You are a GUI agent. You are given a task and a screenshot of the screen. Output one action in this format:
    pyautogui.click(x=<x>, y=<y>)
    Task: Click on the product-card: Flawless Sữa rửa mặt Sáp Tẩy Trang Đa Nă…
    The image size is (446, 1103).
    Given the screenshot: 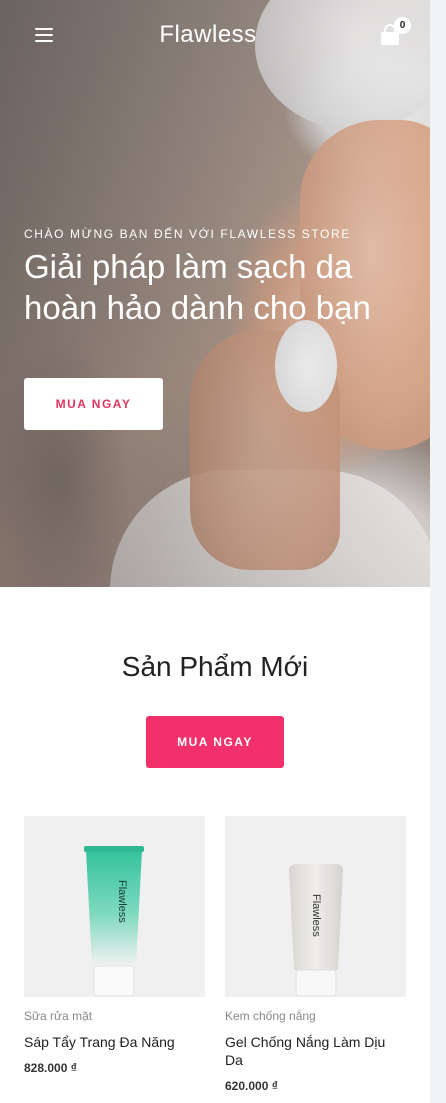 What is the action you would take?
    pyautogui.click(x=114, y=945)
    